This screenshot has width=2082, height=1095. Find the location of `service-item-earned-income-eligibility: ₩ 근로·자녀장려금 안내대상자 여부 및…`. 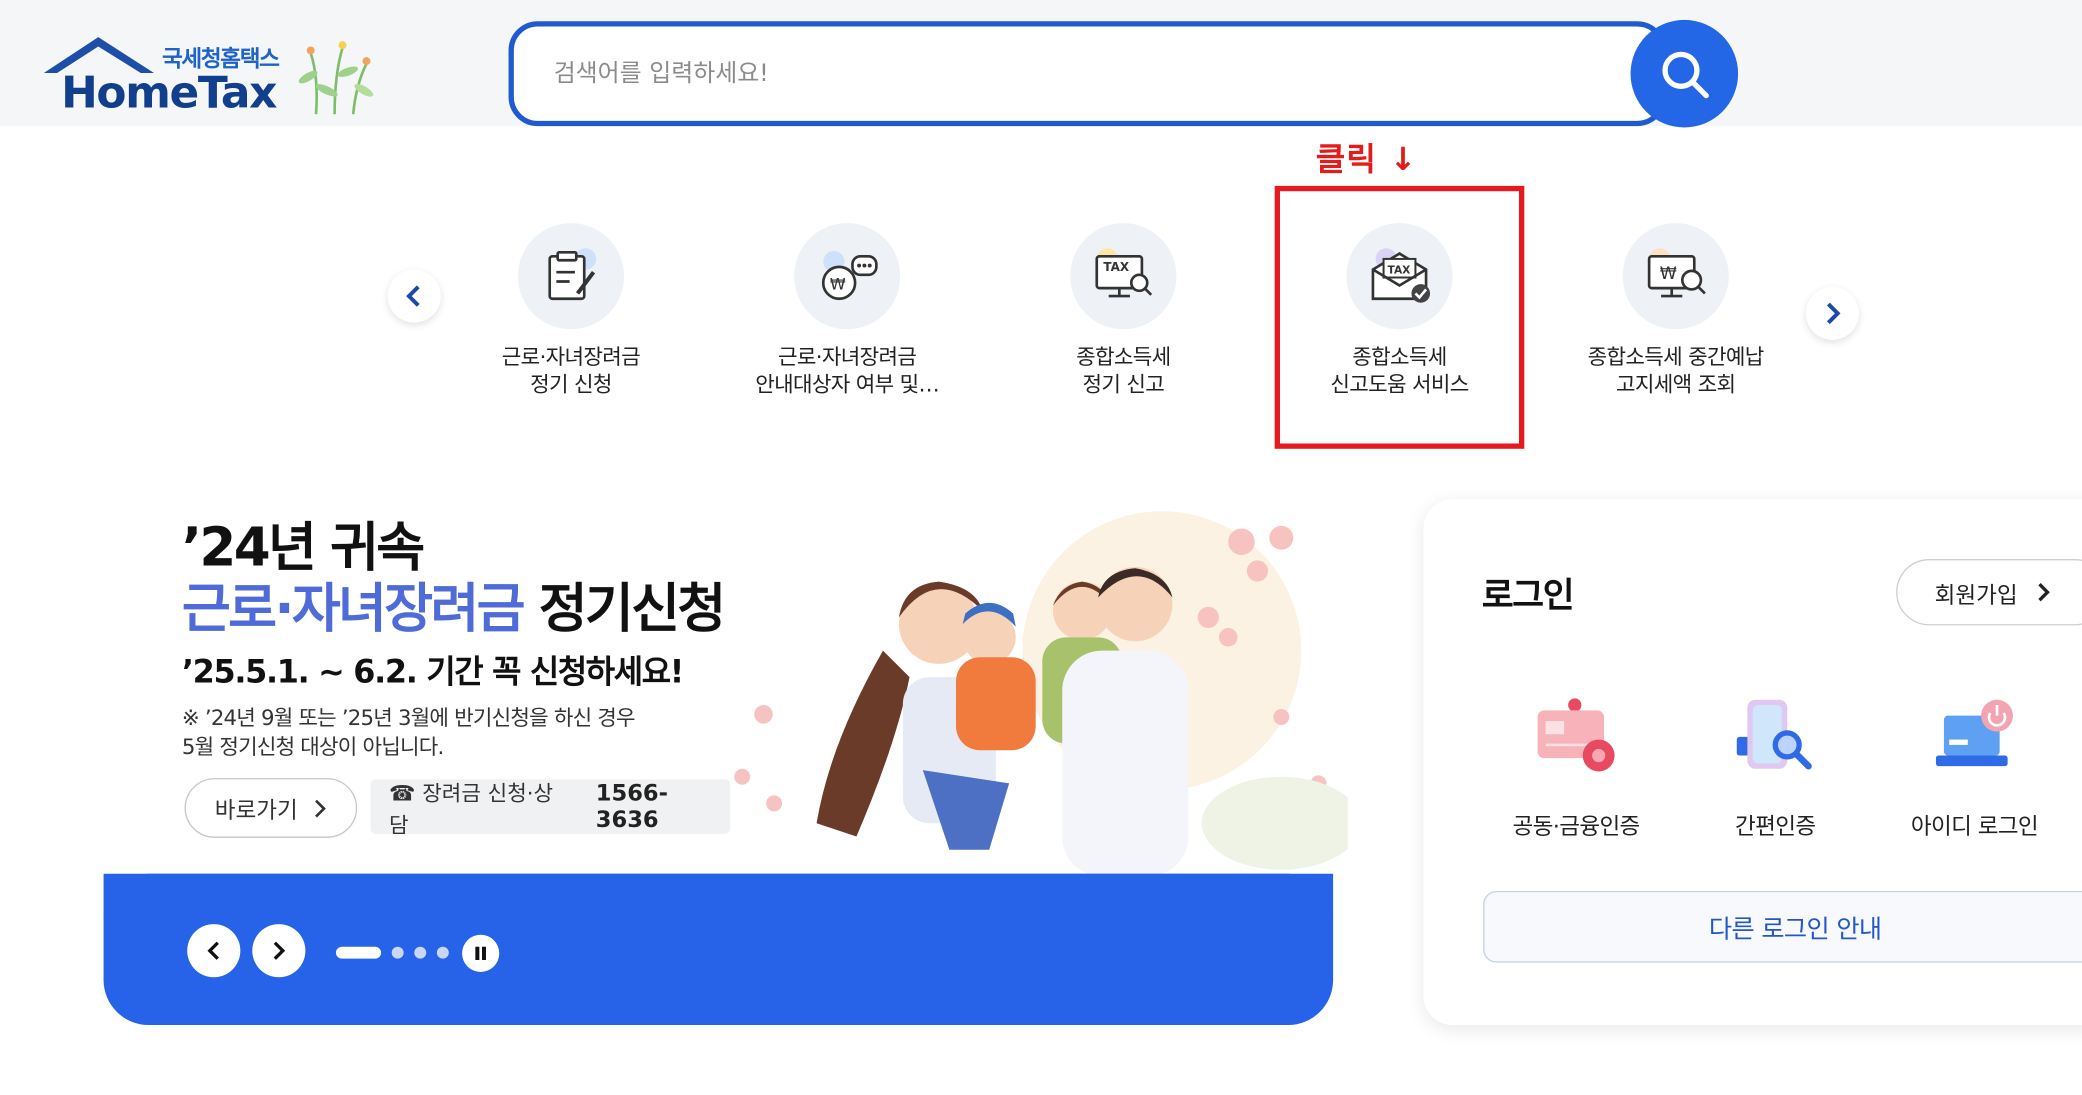

service-item-earned-income-eligibility: ₩ 근로·자녀장려금 안내대상자 여부 및… is located at coordinates (847, 310).